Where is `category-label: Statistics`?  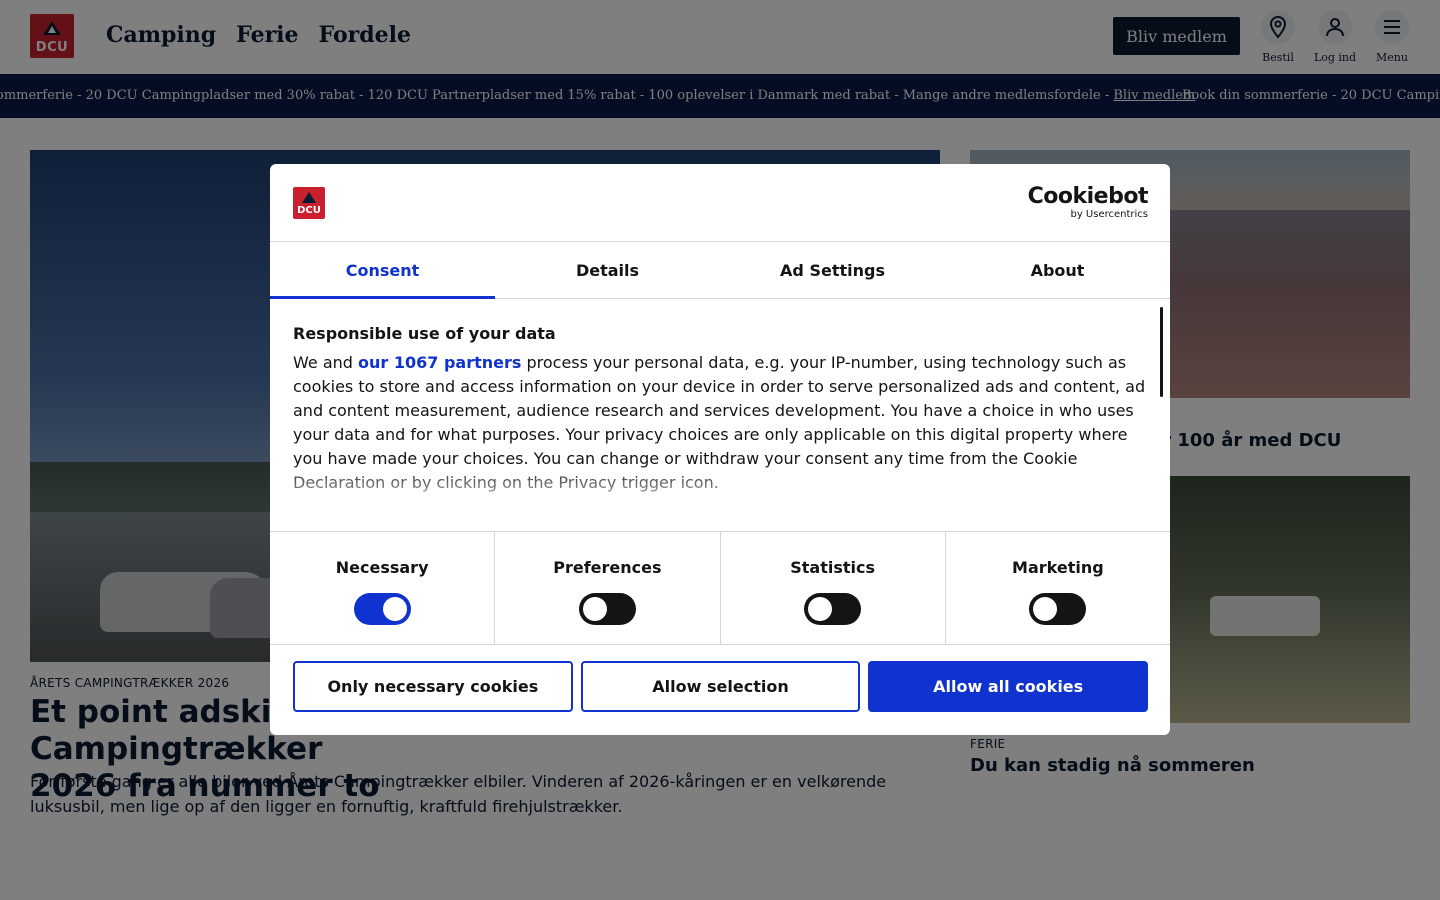
category-label: Statistics is located at coordinates (832, 567).